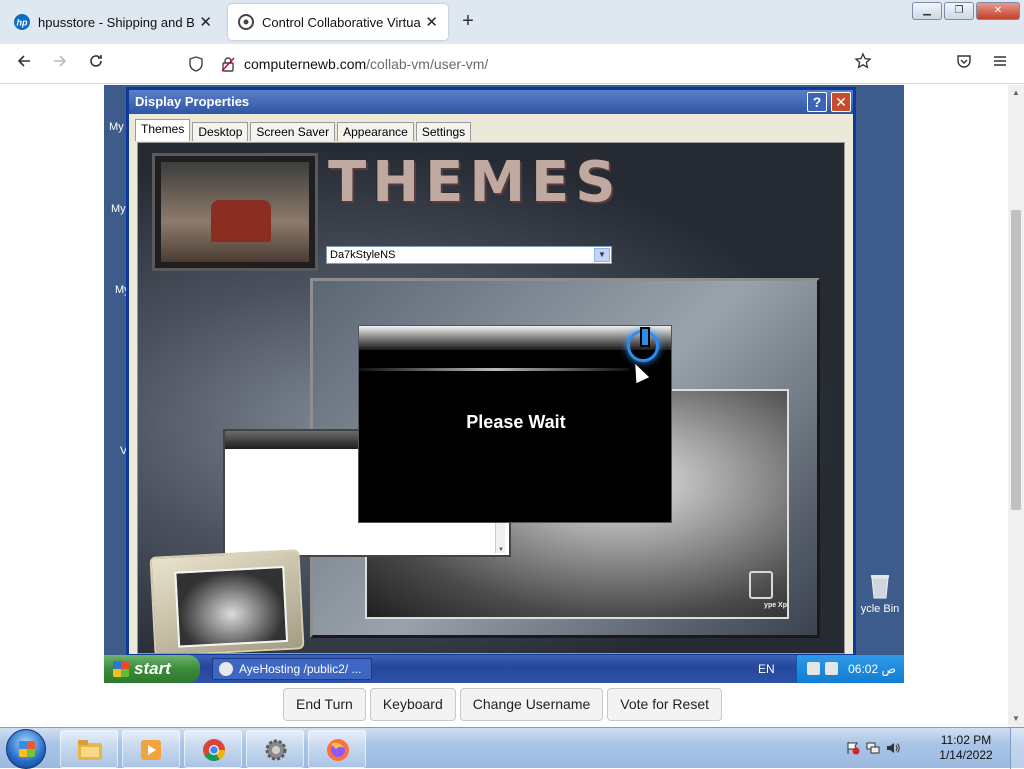 The width and height of the screenshot is (1024, 769). What do you see at coordinates (342, 22) in the screenshot?
I see `tab-title: Control Collaborative Virtual M` at bounding box center [342, 22].